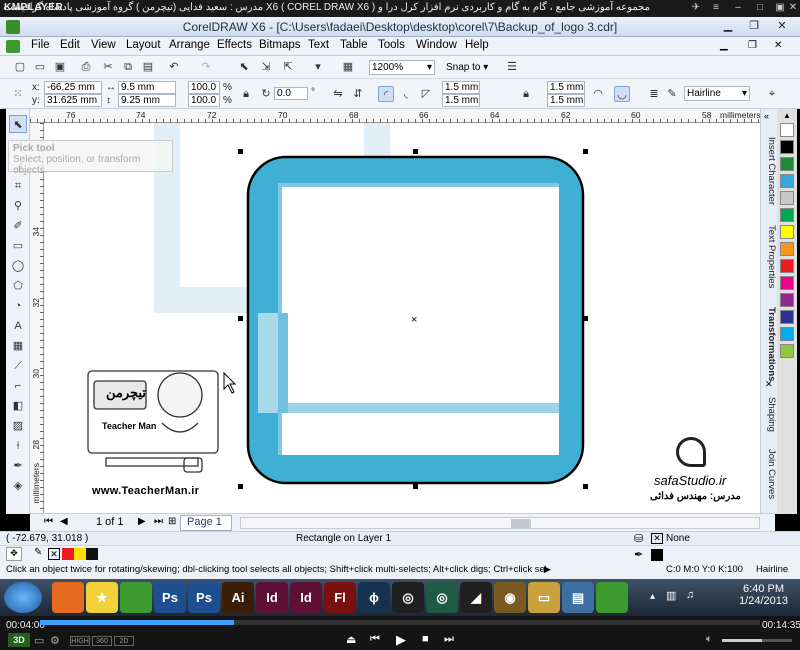  What do you see at coordinates (124, 641) in the screenshot?
I see `player-mode-2d: 2D` at bounding box center [124, 641].